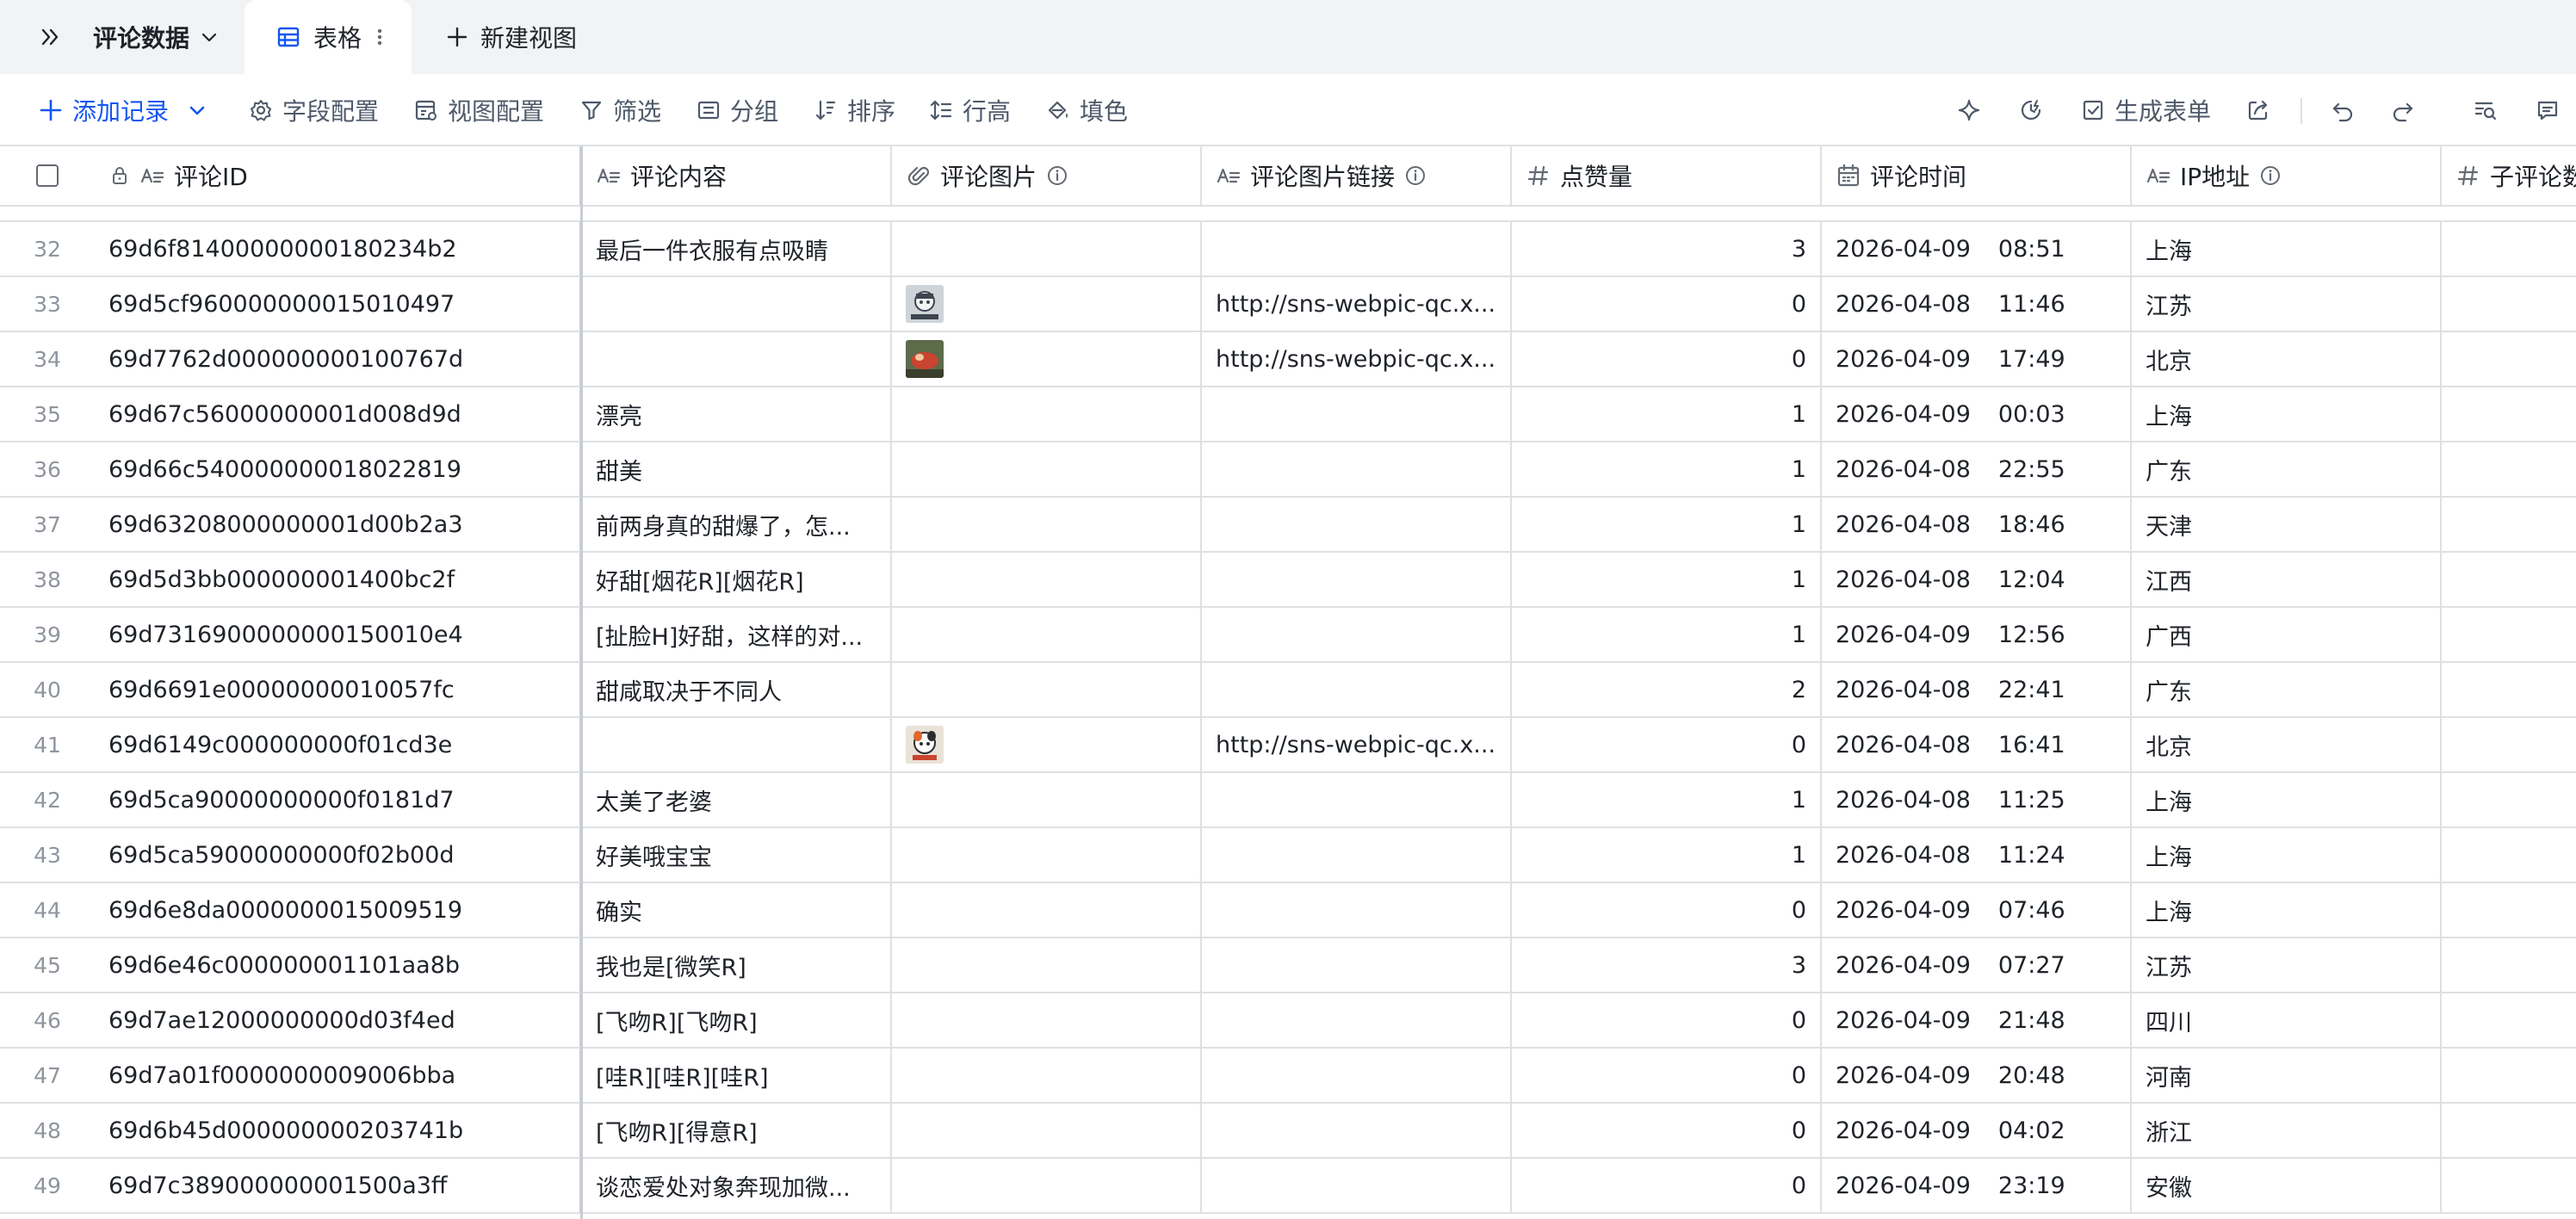 This screenshot has height=1219, width=2576. What do you see at coordinates (1667, 248) in the screenshot?
I see `cell-likes: 3` at bounding box center [1667, 248].